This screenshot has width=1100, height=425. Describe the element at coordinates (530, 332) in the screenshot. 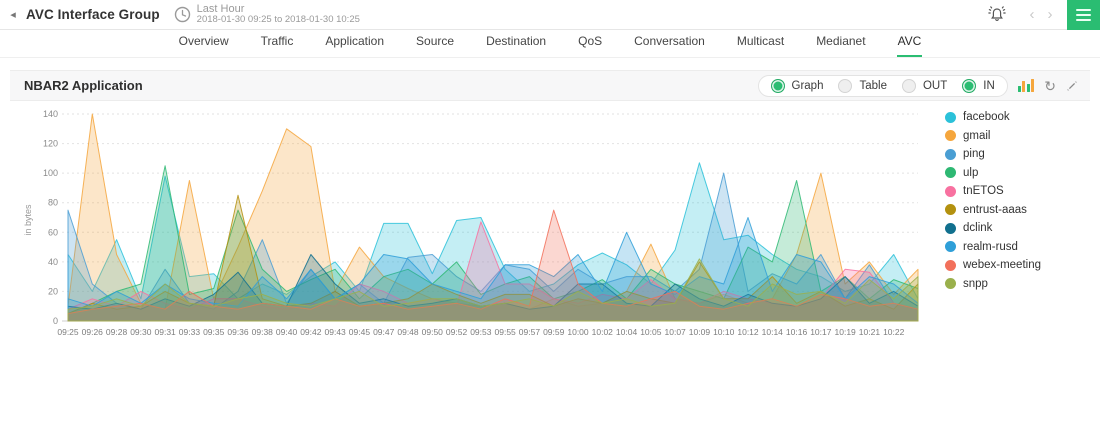

I see `svg-text: 09:57` at that location.